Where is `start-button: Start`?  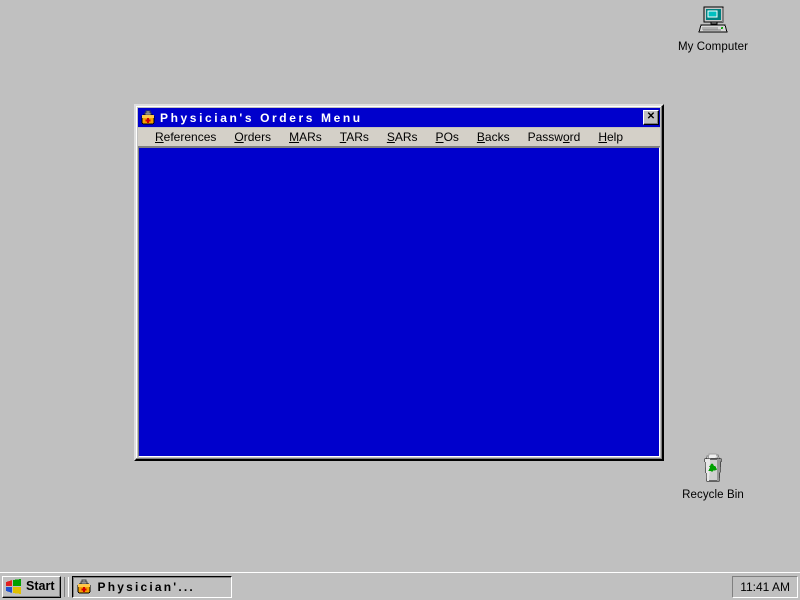 start-button: Start is located at coordinates (32, 586).